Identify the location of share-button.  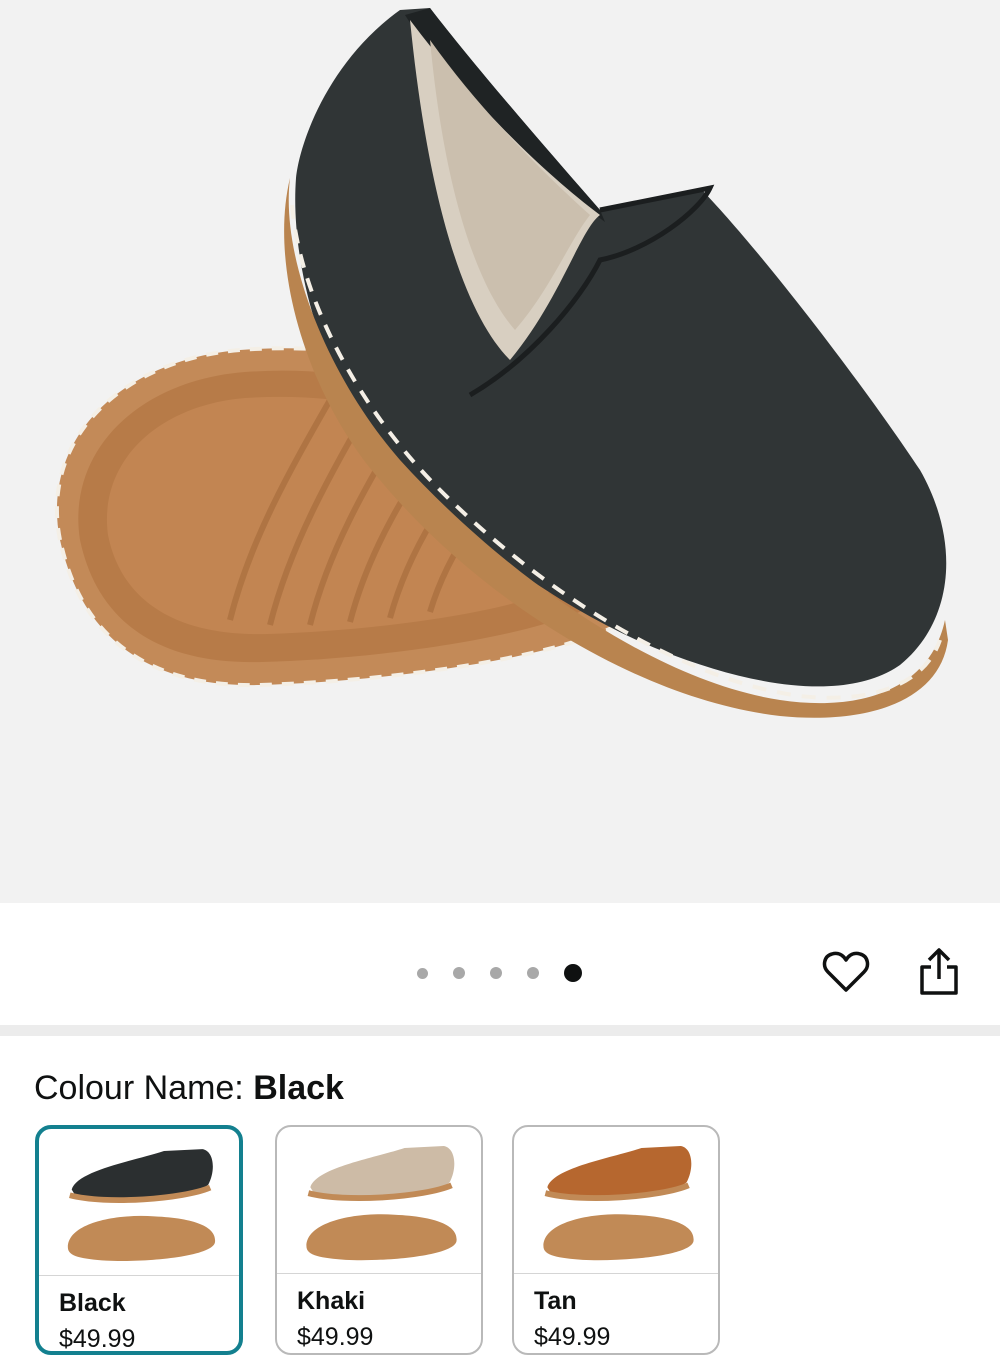
(939, 972).